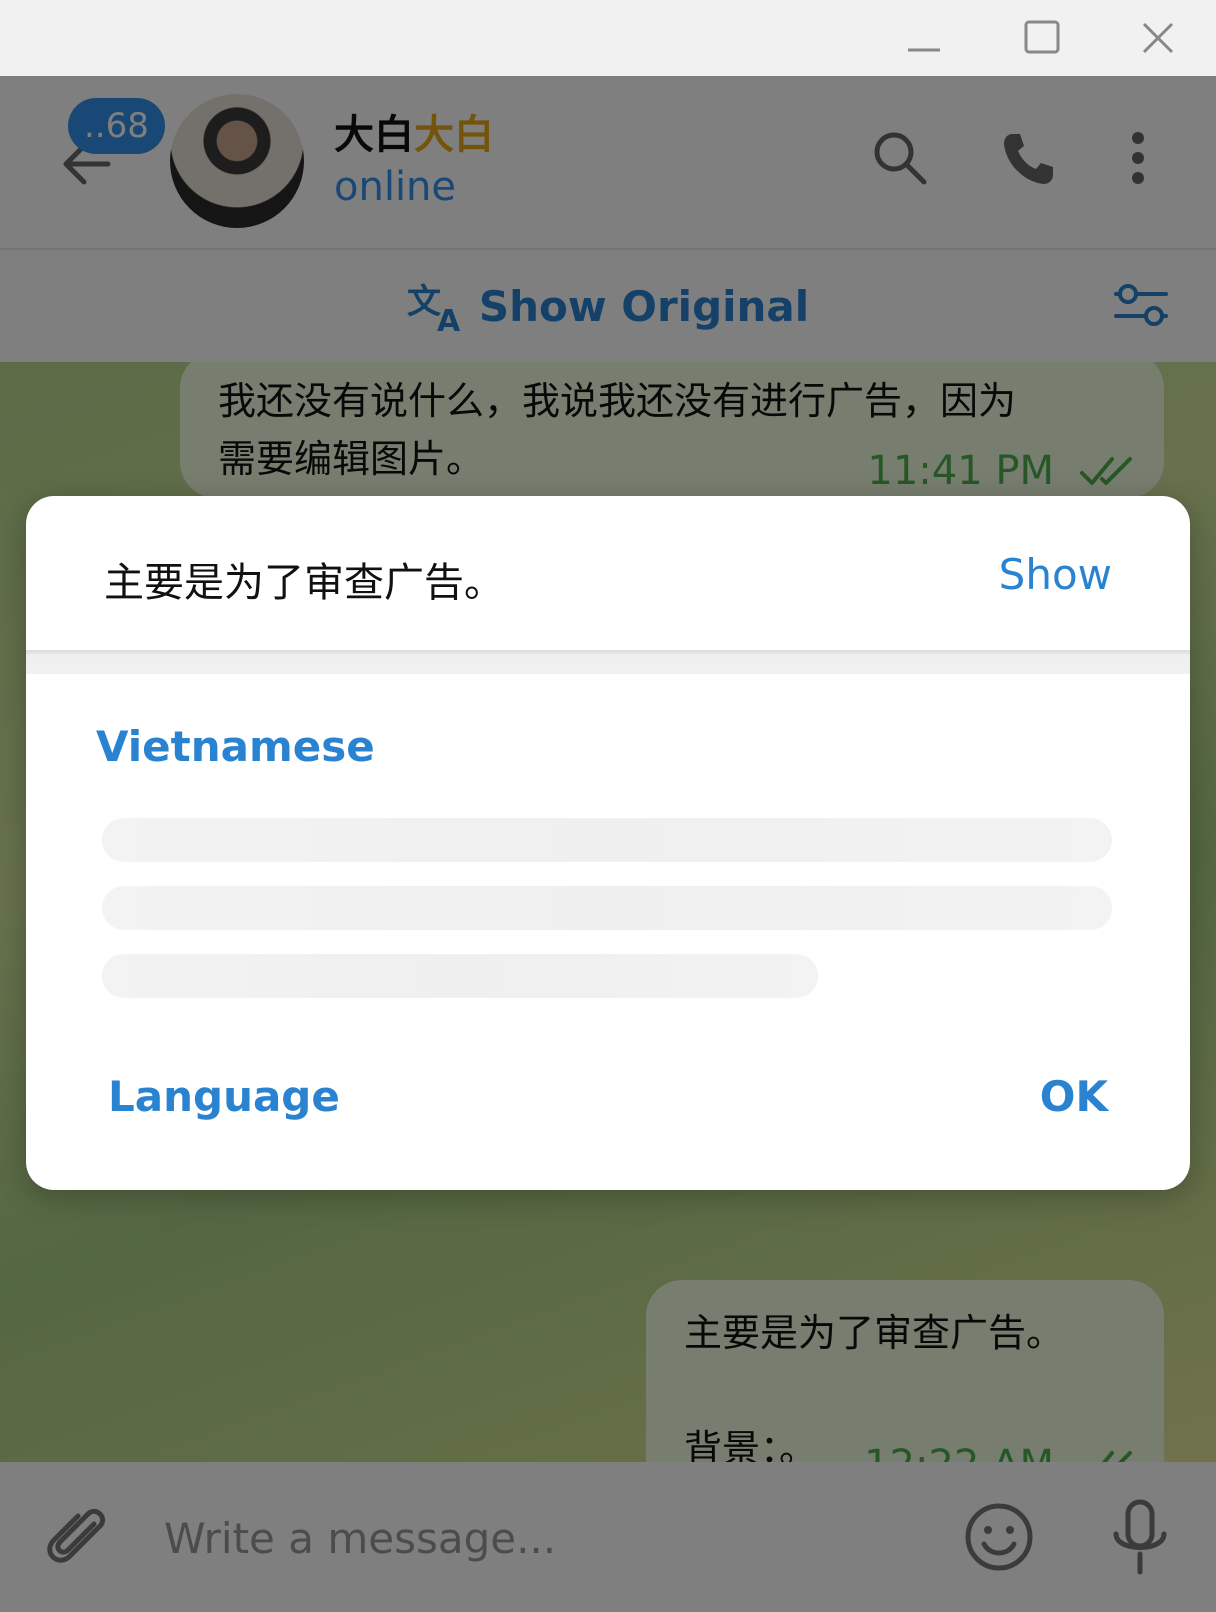 Image resolution: width=1216 pixels, height=1612 pixels. I want to click on close-icon, so click(1158, 38).